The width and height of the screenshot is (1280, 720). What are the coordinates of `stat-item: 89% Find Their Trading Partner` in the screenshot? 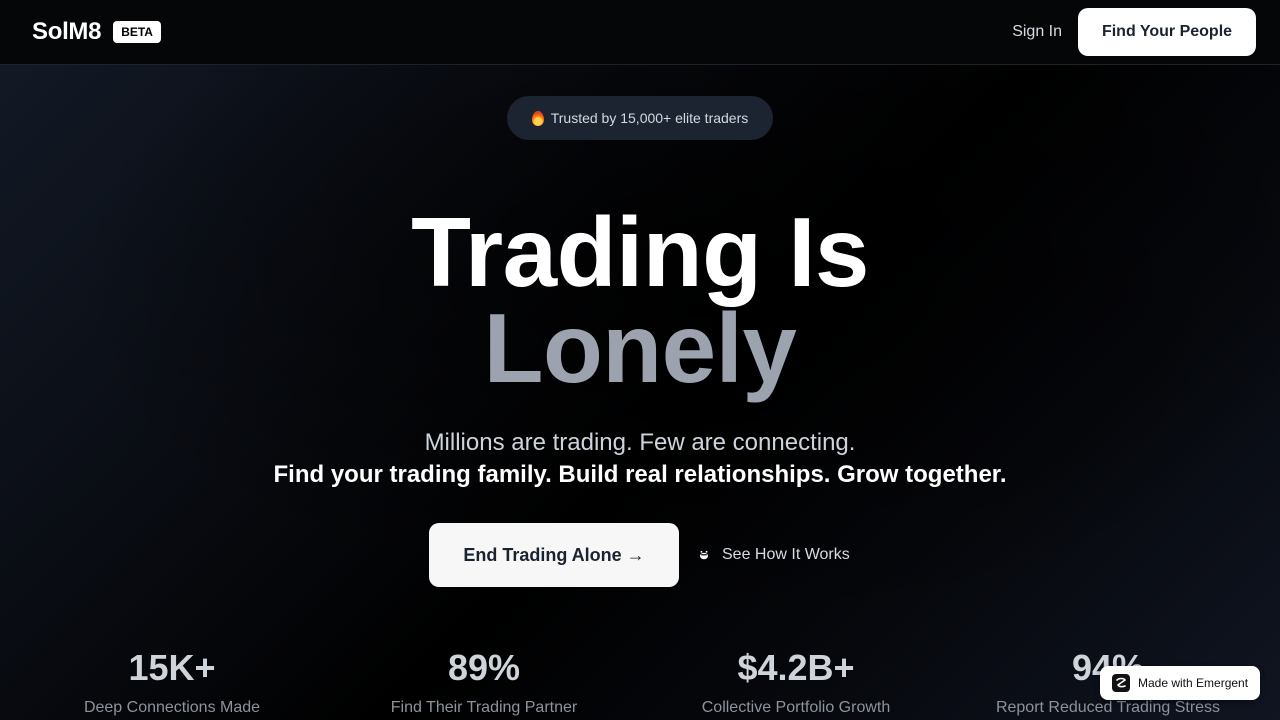 It's located at (484, 682).